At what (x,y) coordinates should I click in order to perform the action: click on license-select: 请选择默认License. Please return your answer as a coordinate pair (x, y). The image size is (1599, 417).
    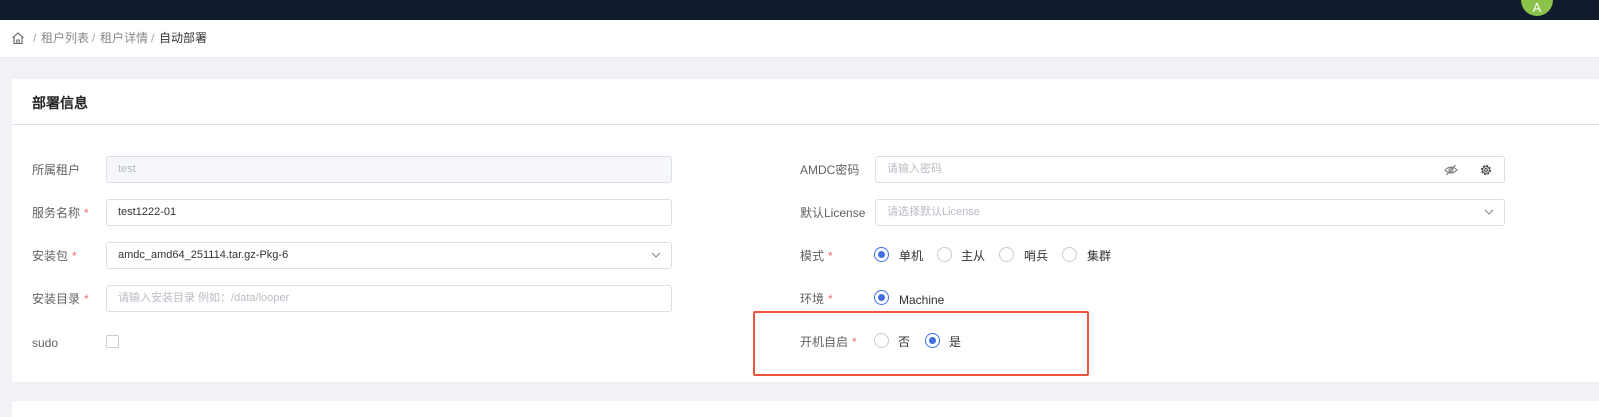
    Looking at the image, I should click on (1190, 212).